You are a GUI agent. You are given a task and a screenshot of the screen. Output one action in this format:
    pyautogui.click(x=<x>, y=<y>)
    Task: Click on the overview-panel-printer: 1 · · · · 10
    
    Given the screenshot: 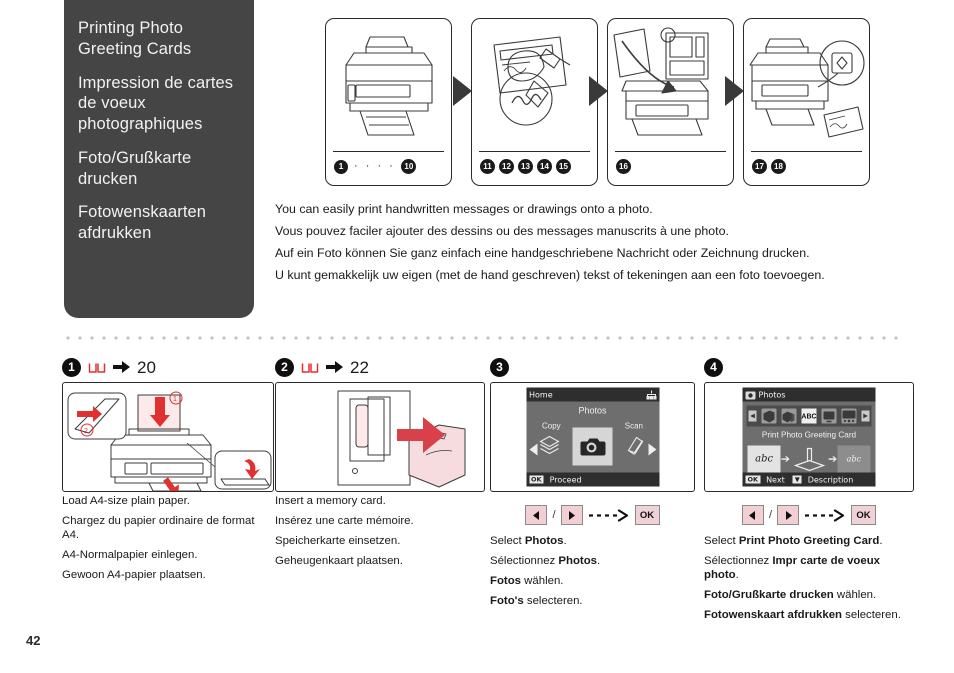 What is the action you would take?
    pyautogui.click(x=388, y=102)
    